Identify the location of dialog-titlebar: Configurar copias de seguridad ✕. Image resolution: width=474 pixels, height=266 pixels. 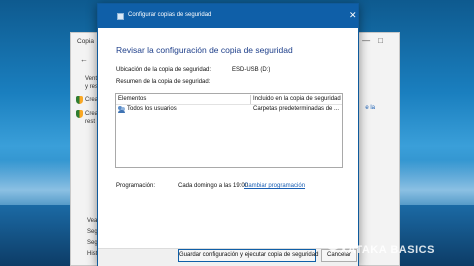
(228, 16).